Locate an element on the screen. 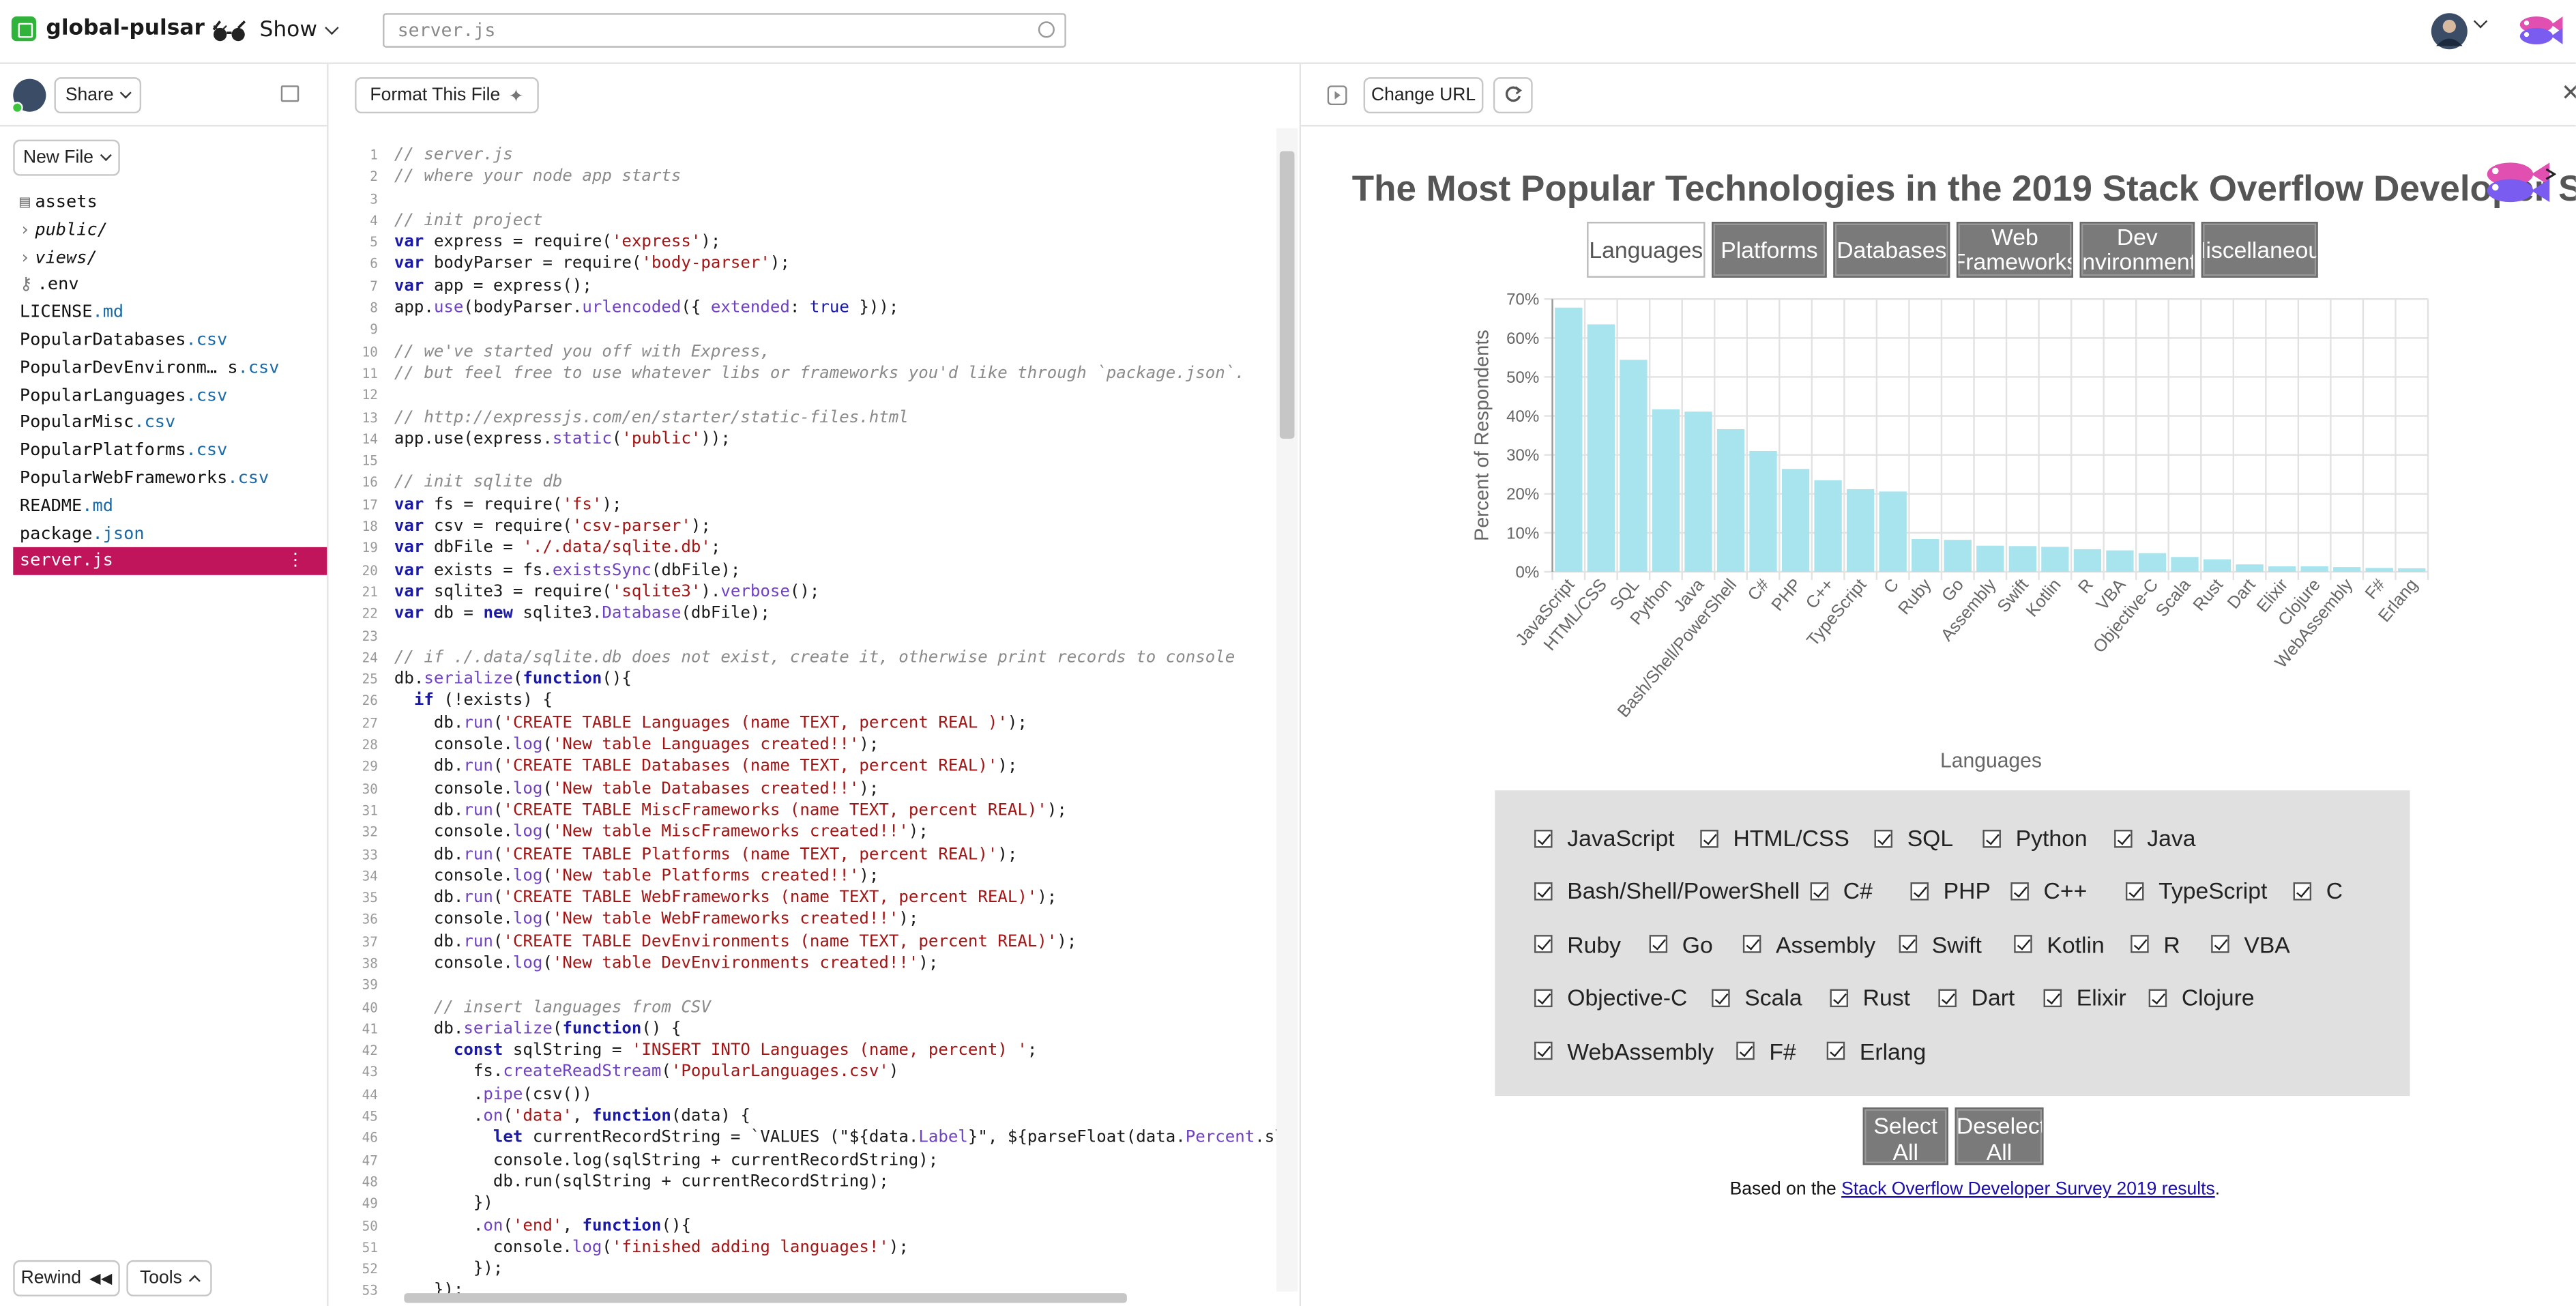 The image size is (2576, 1306). file-item: PopularDevEnvironm… s.csv is located at coordinates (170, 369).